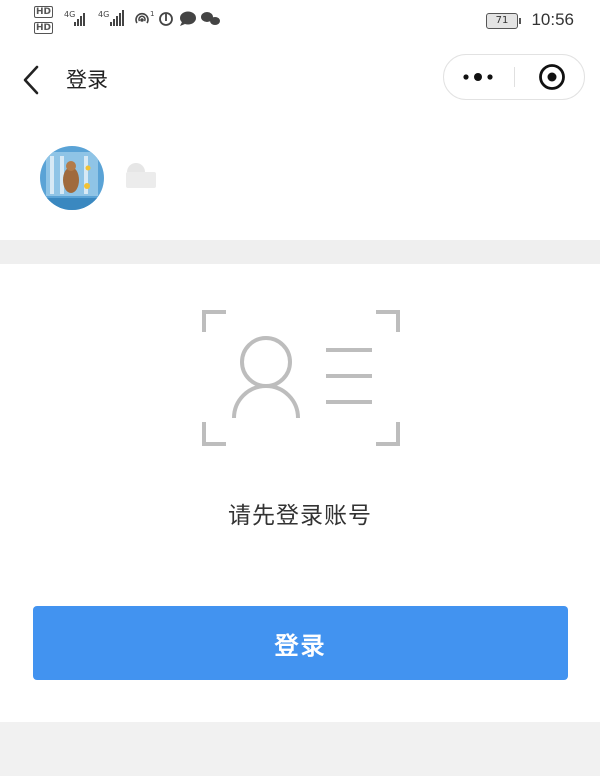  I want to click on close-miniprogram-button, so click(550, 77).